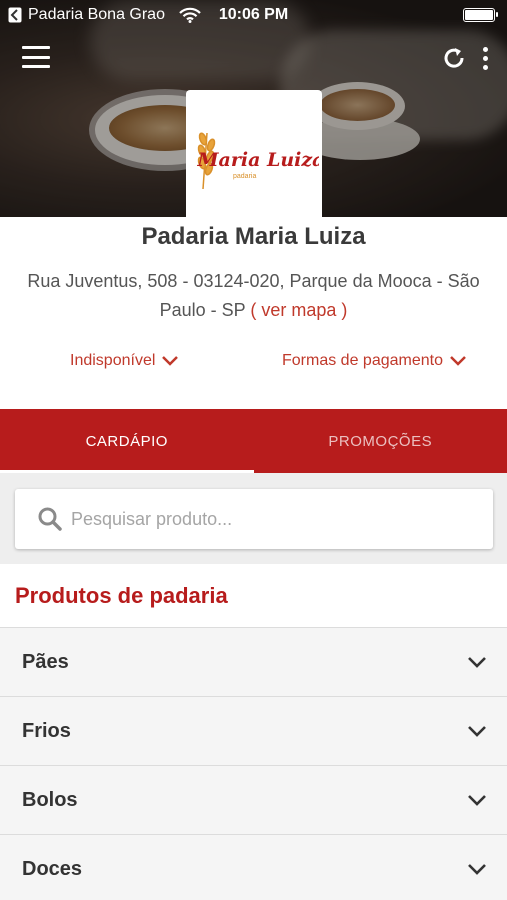 This screenshot has height=900, width=507. What do you see at coordinates (261, 519) in the screenshot?
I see `search-input` at bounding box center [261, 519].